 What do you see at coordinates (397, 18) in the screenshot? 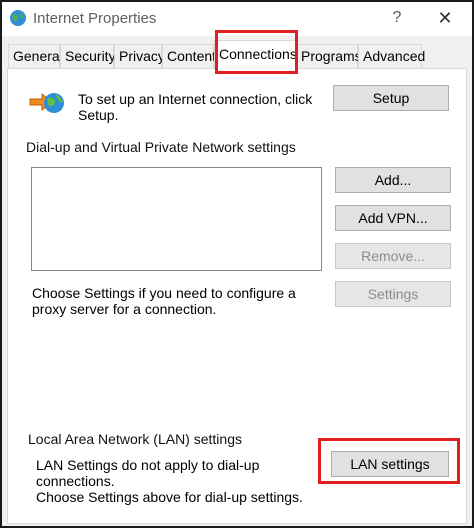
I see `help-button: ?` at bounding box center [397, 18].